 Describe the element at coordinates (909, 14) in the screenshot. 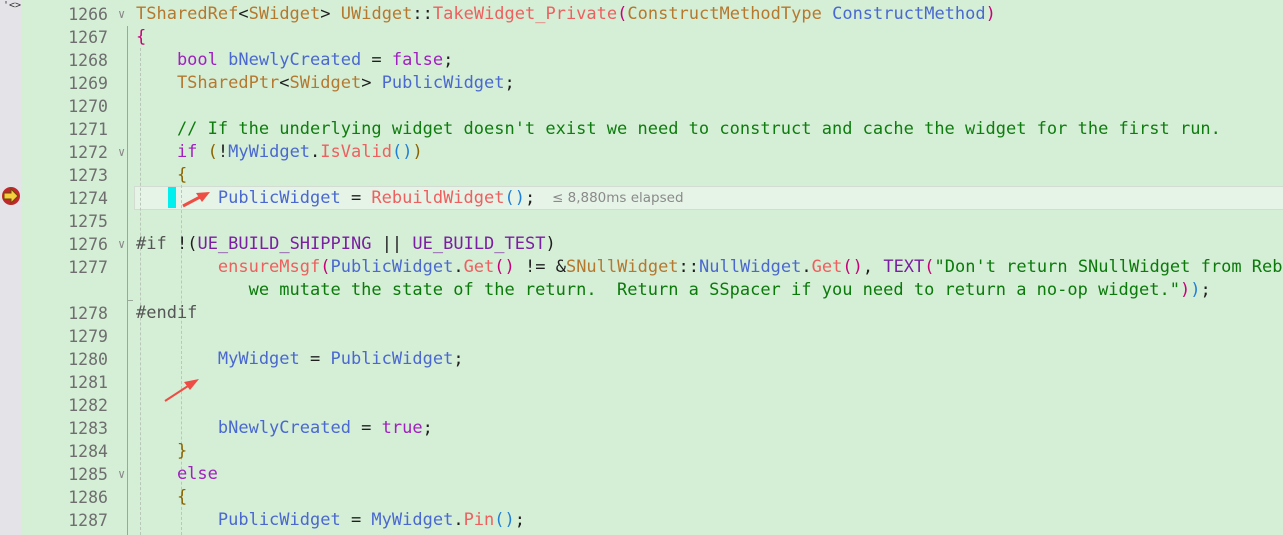

I see `code-token: ConstructMethod` at that location.